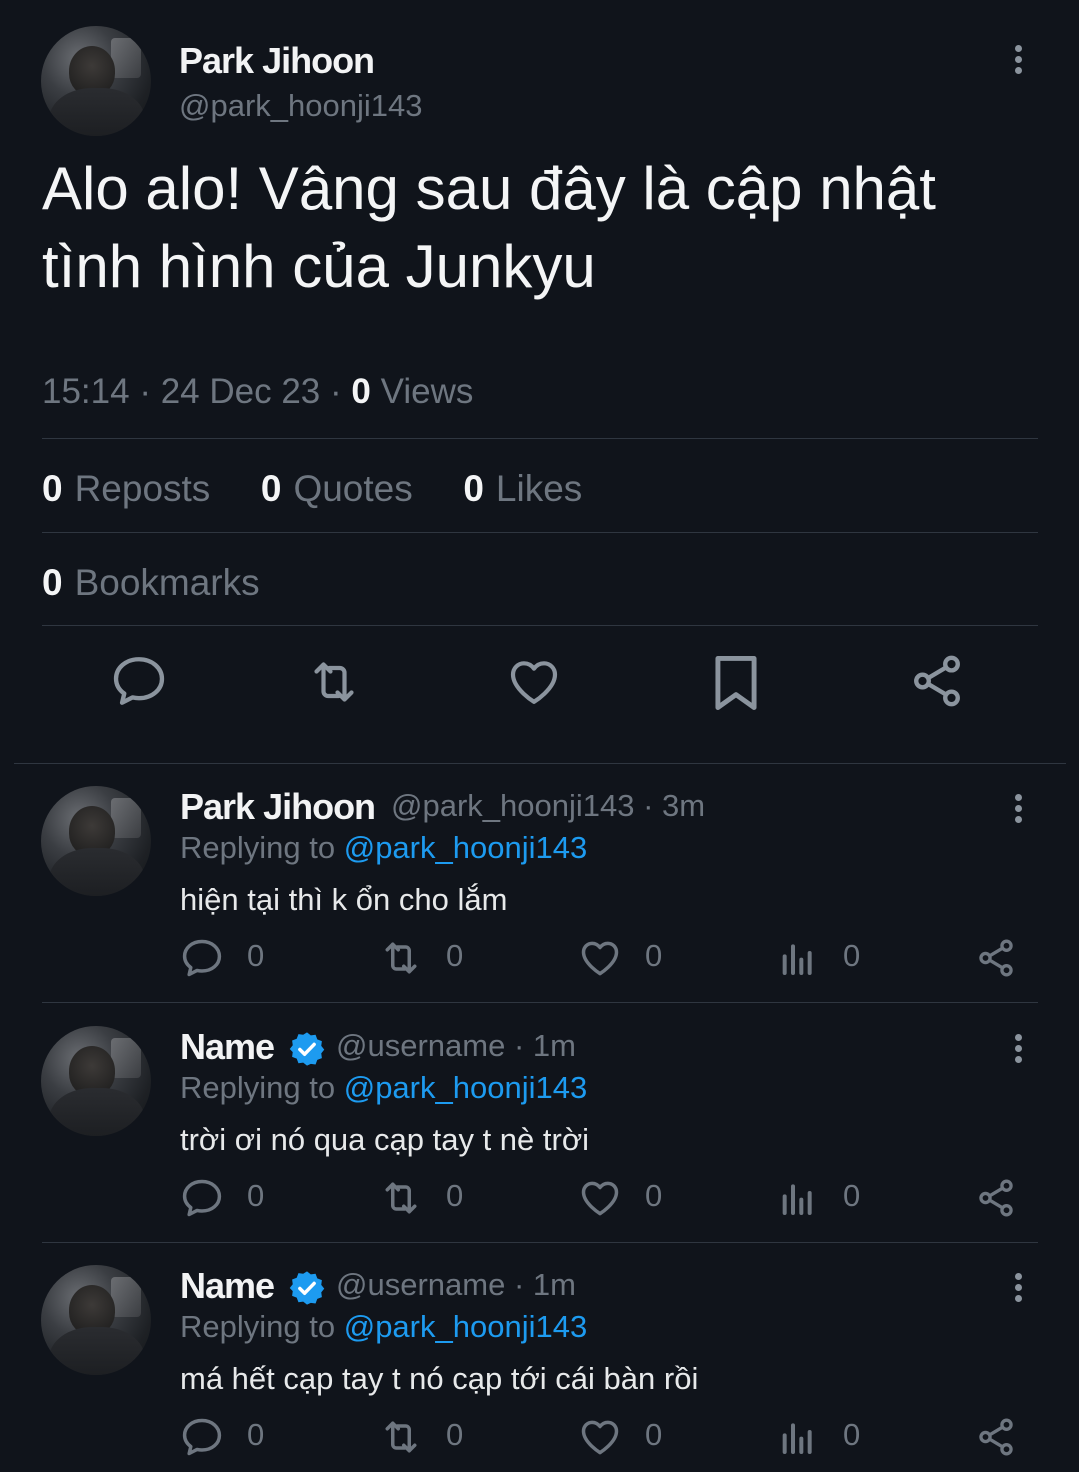 This screenshot has width=1079, height=1472. I want to click on author-handle: @park_hoonji143, so click(300, 106).